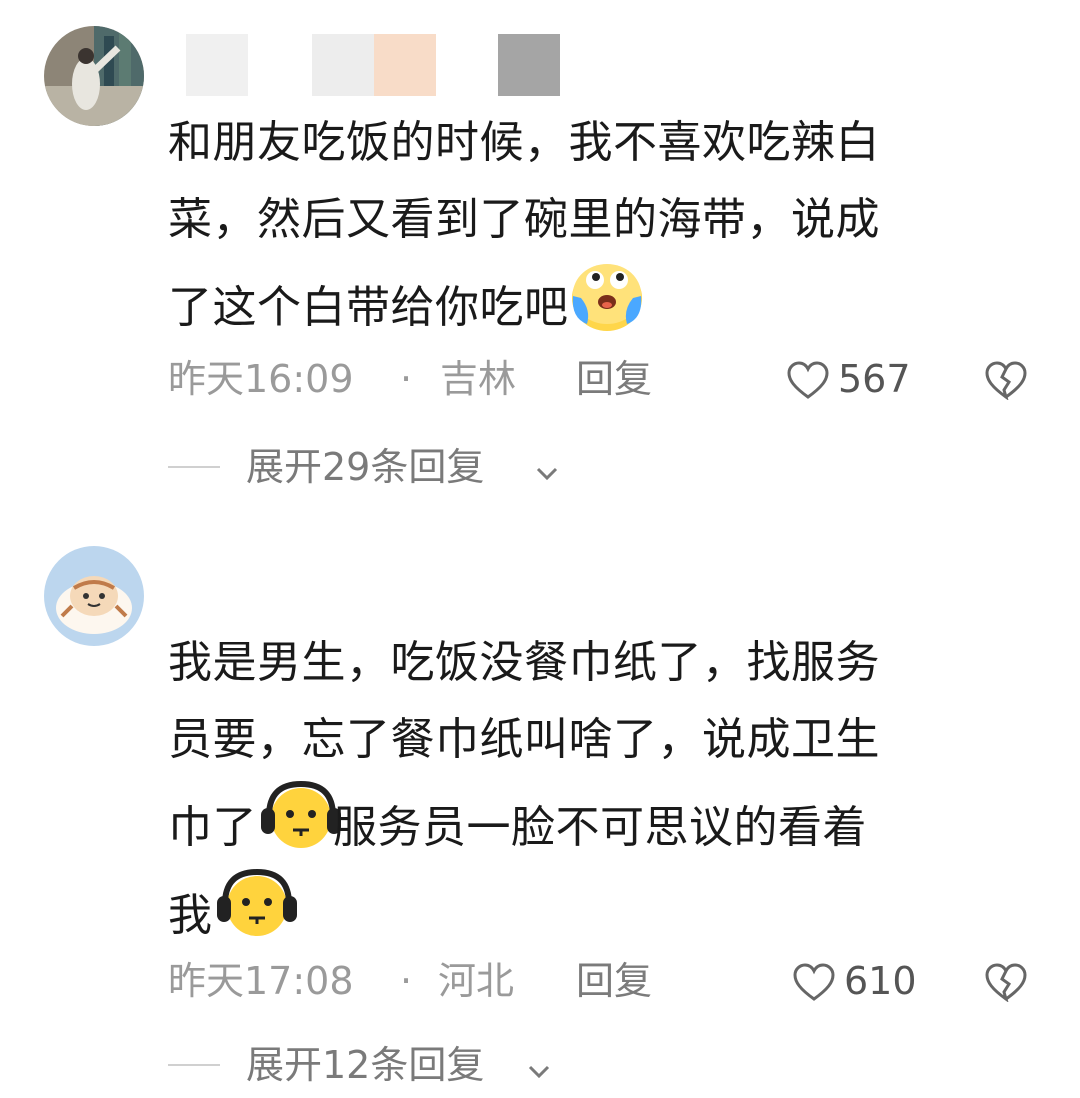 The height and width of the screenshot is (1098, 1080). Describe the element at coordinates (880, 981) in the screenshot. I see `like-count: 610` at that location.